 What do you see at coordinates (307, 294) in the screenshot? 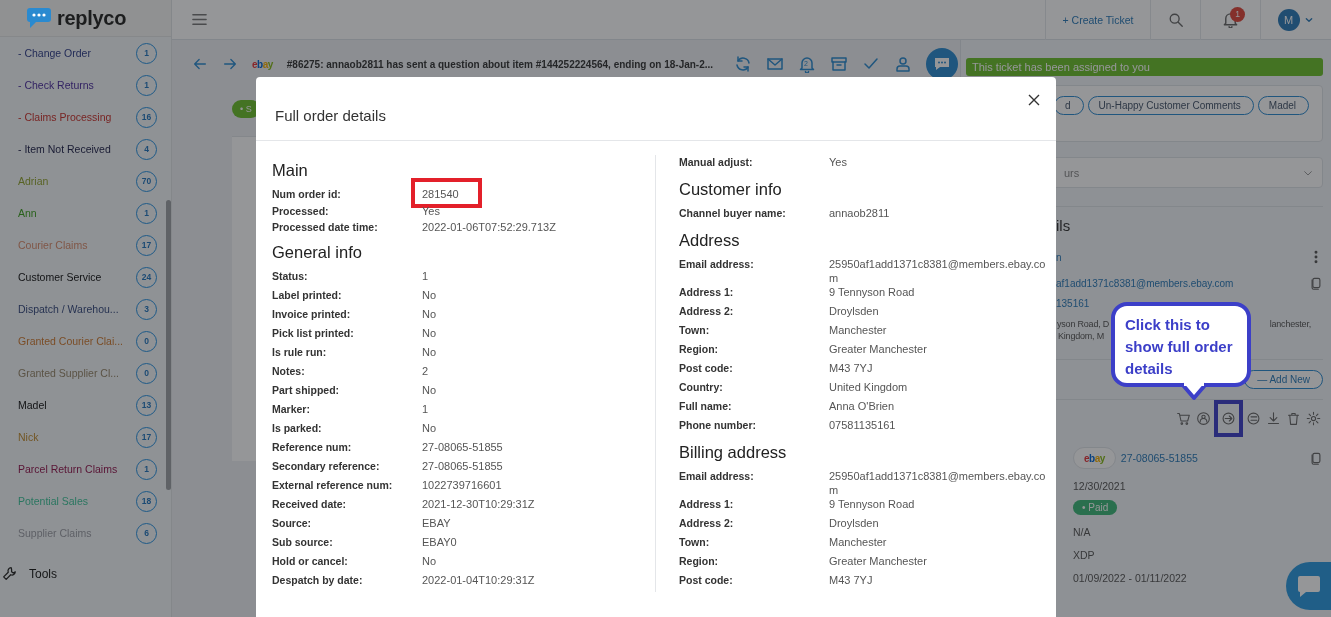
I see `field-label: Label printed:` at bounding box center [307, 294].